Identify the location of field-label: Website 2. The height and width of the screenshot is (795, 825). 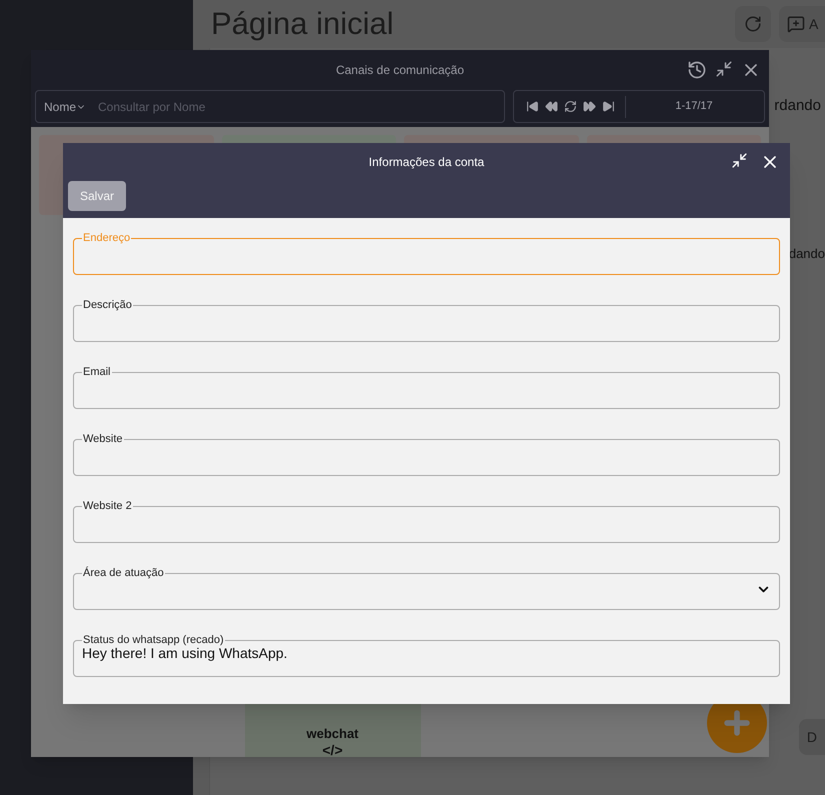
(107, 506).